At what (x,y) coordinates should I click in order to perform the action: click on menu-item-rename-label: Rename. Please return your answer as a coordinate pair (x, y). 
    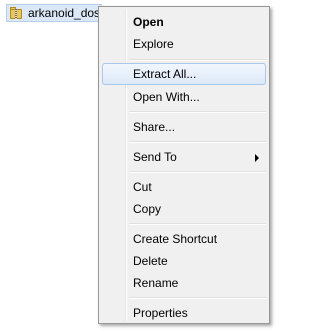
    Looking at the image, I should click on (156, 283).